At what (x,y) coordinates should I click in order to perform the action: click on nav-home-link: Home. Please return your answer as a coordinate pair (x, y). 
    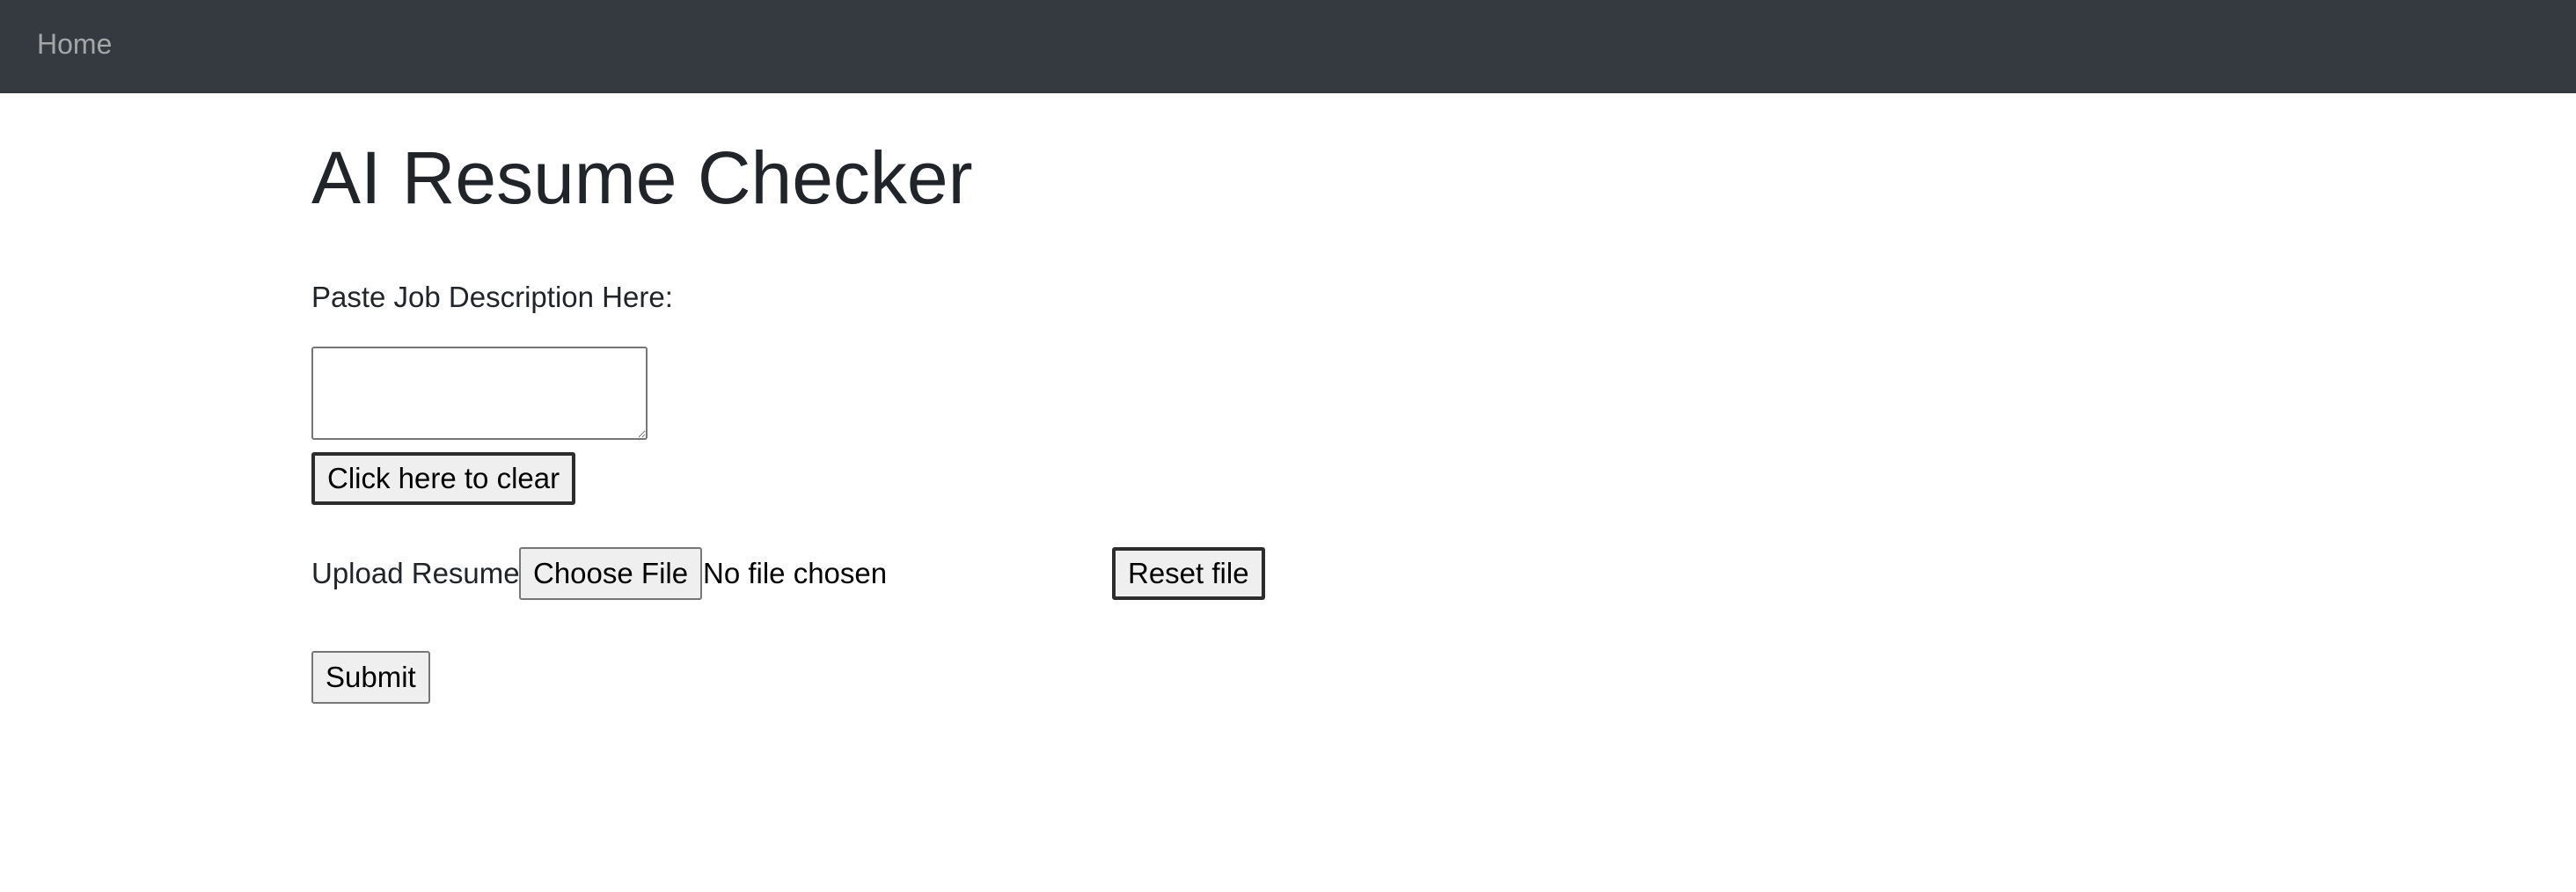
    Looking at the image, I should click on (74, 44).